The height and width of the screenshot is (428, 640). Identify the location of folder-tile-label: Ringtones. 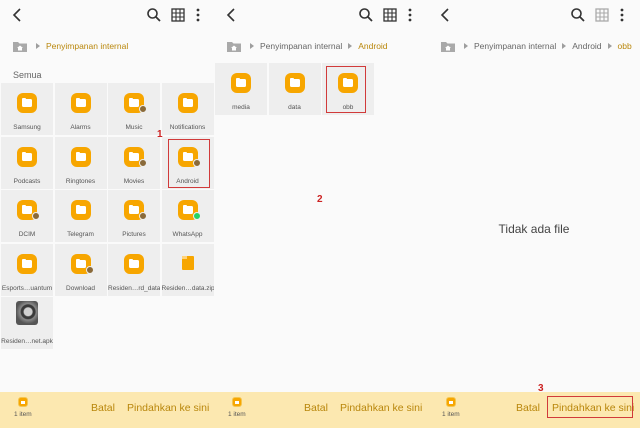
(80, 181).